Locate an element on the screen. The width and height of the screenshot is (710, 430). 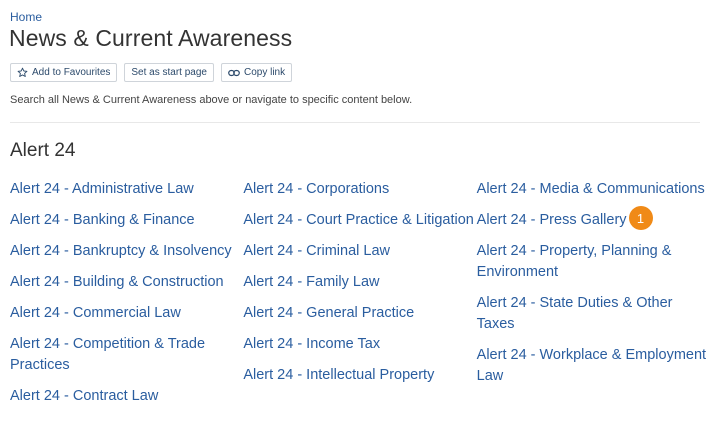
alert-link-court-practice-litigation: Alert 24 - Court Practice & Litigation is located at coordinates (359, 220).